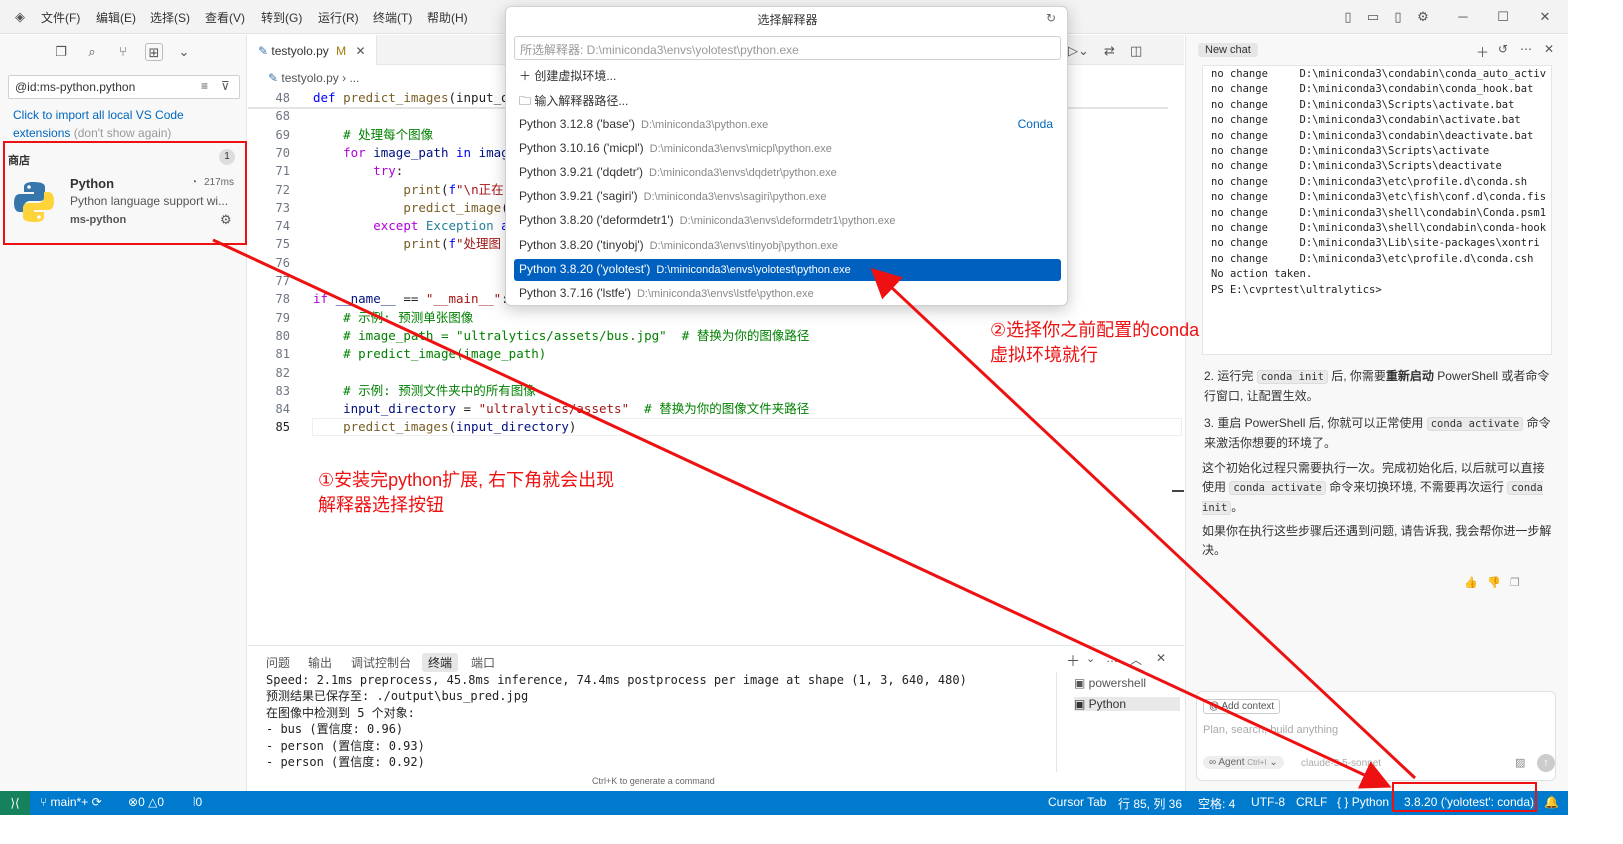  I want to click on agent-mode-button: ∞ Agent Ctrl+I ⌄, so click(1243, 762).